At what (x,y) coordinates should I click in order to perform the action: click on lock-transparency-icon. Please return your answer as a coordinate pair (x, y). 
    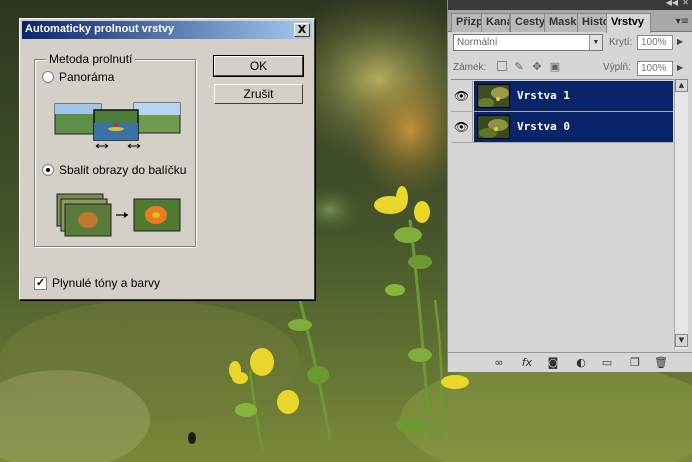
    Looking at the image, I should click on (502, 66).